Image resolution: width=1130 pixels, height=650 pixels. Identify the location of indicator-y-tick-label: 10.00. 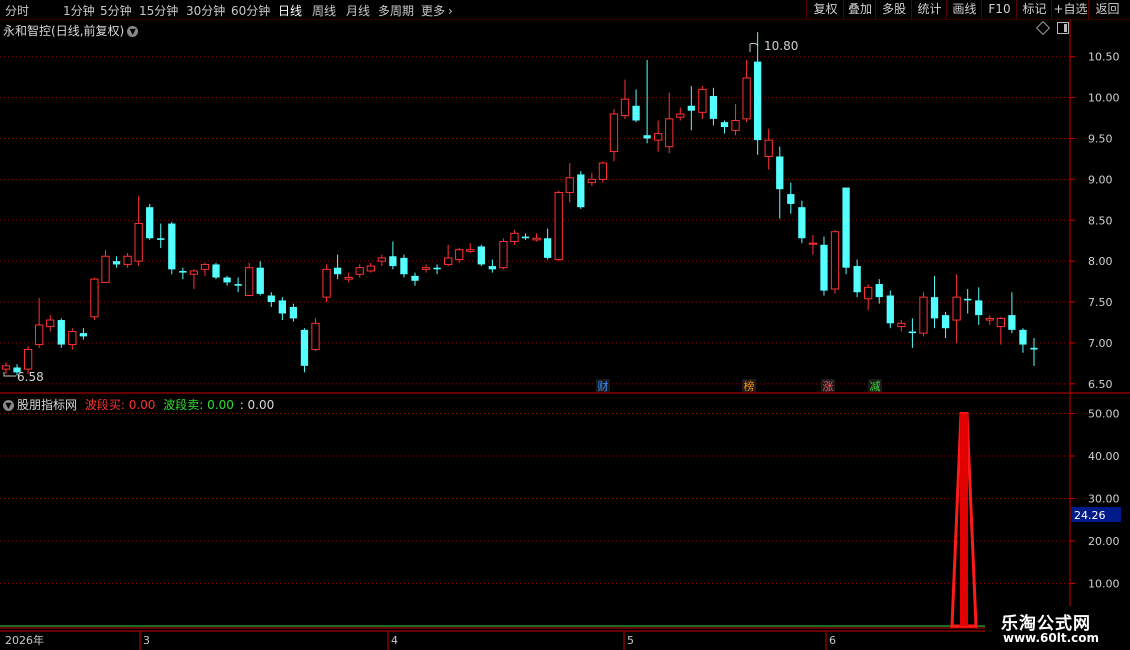
(1104, 584).